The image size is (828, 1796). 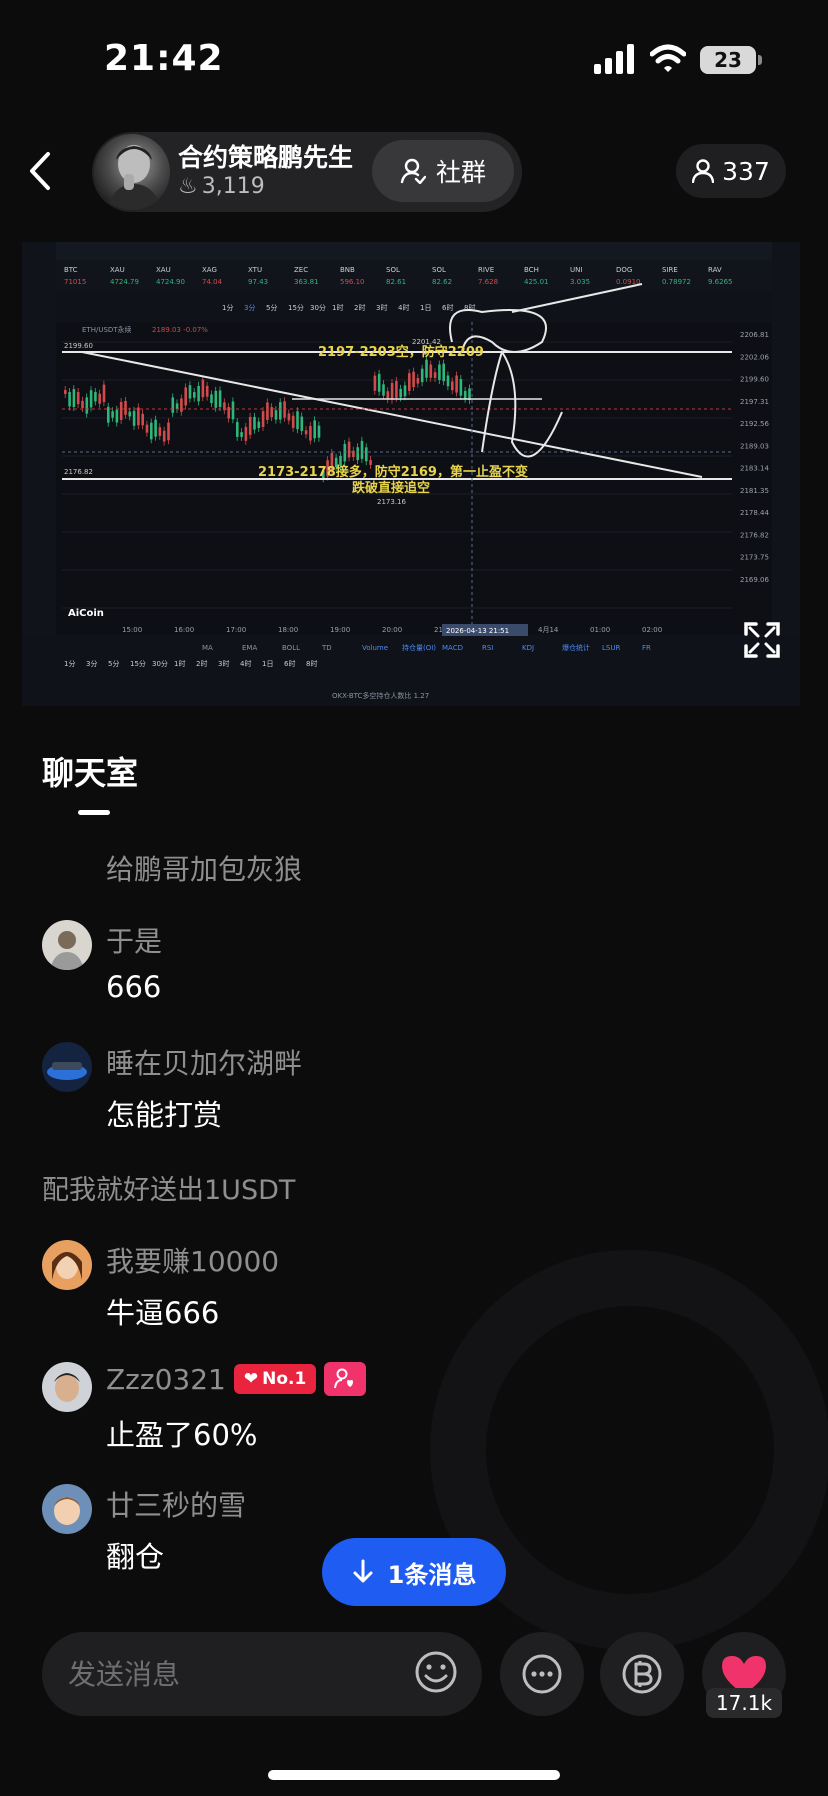 I want to click on bottom-timeframe-tab: 8时, so click(x=311, y=663).